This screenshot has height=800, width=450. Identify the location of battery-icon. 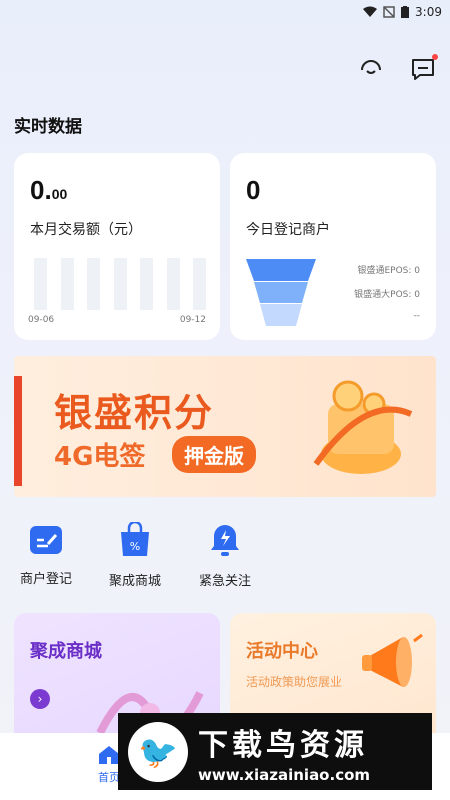
(405, 12).